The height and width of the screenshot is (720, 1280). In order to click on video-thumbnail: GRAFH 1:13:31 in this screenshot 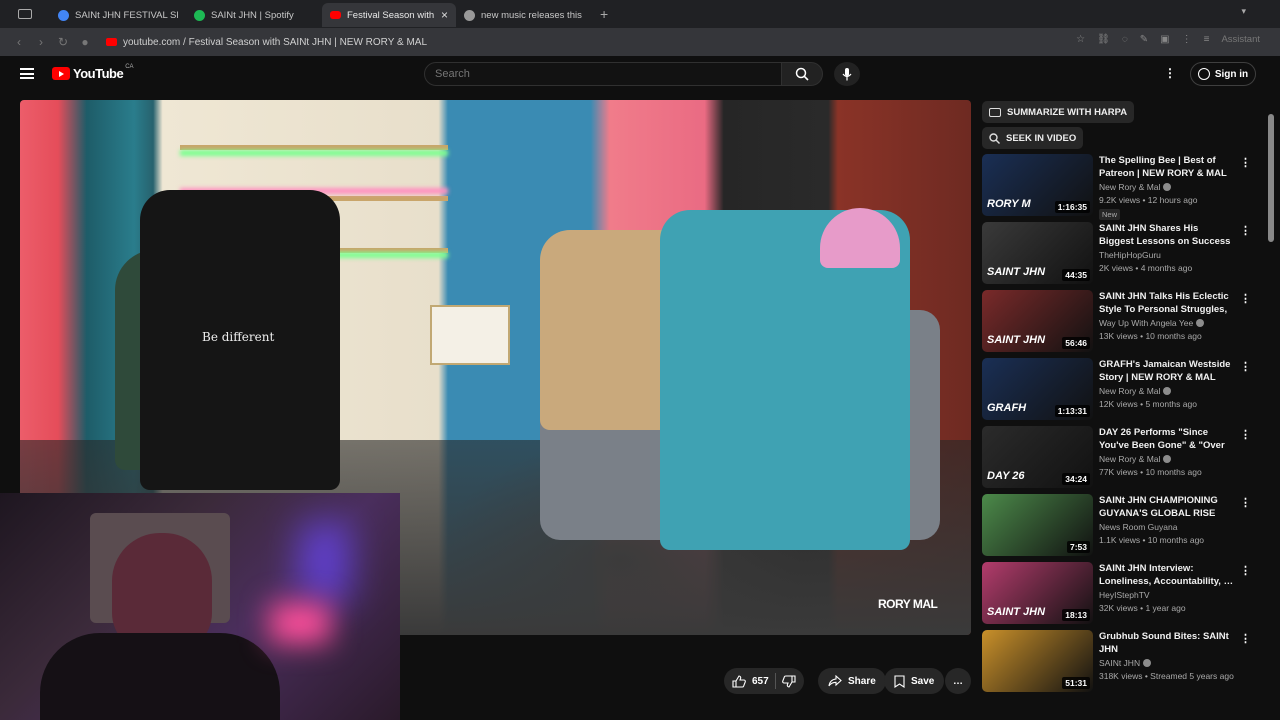, I will do `click(1037, 389)`.